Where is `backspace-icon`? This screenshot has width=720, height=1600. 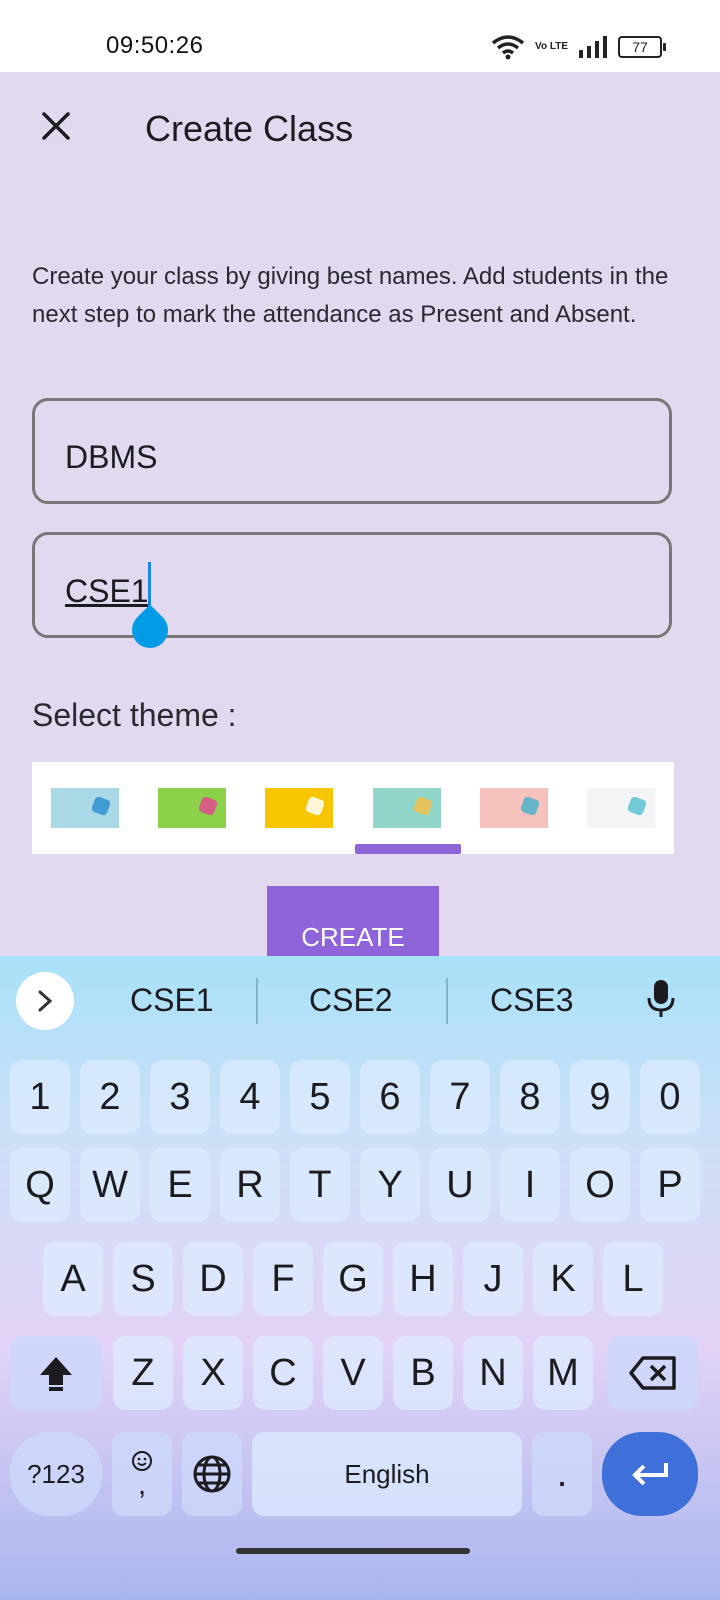 backspace-icon is located at coordinates (652, 1373).